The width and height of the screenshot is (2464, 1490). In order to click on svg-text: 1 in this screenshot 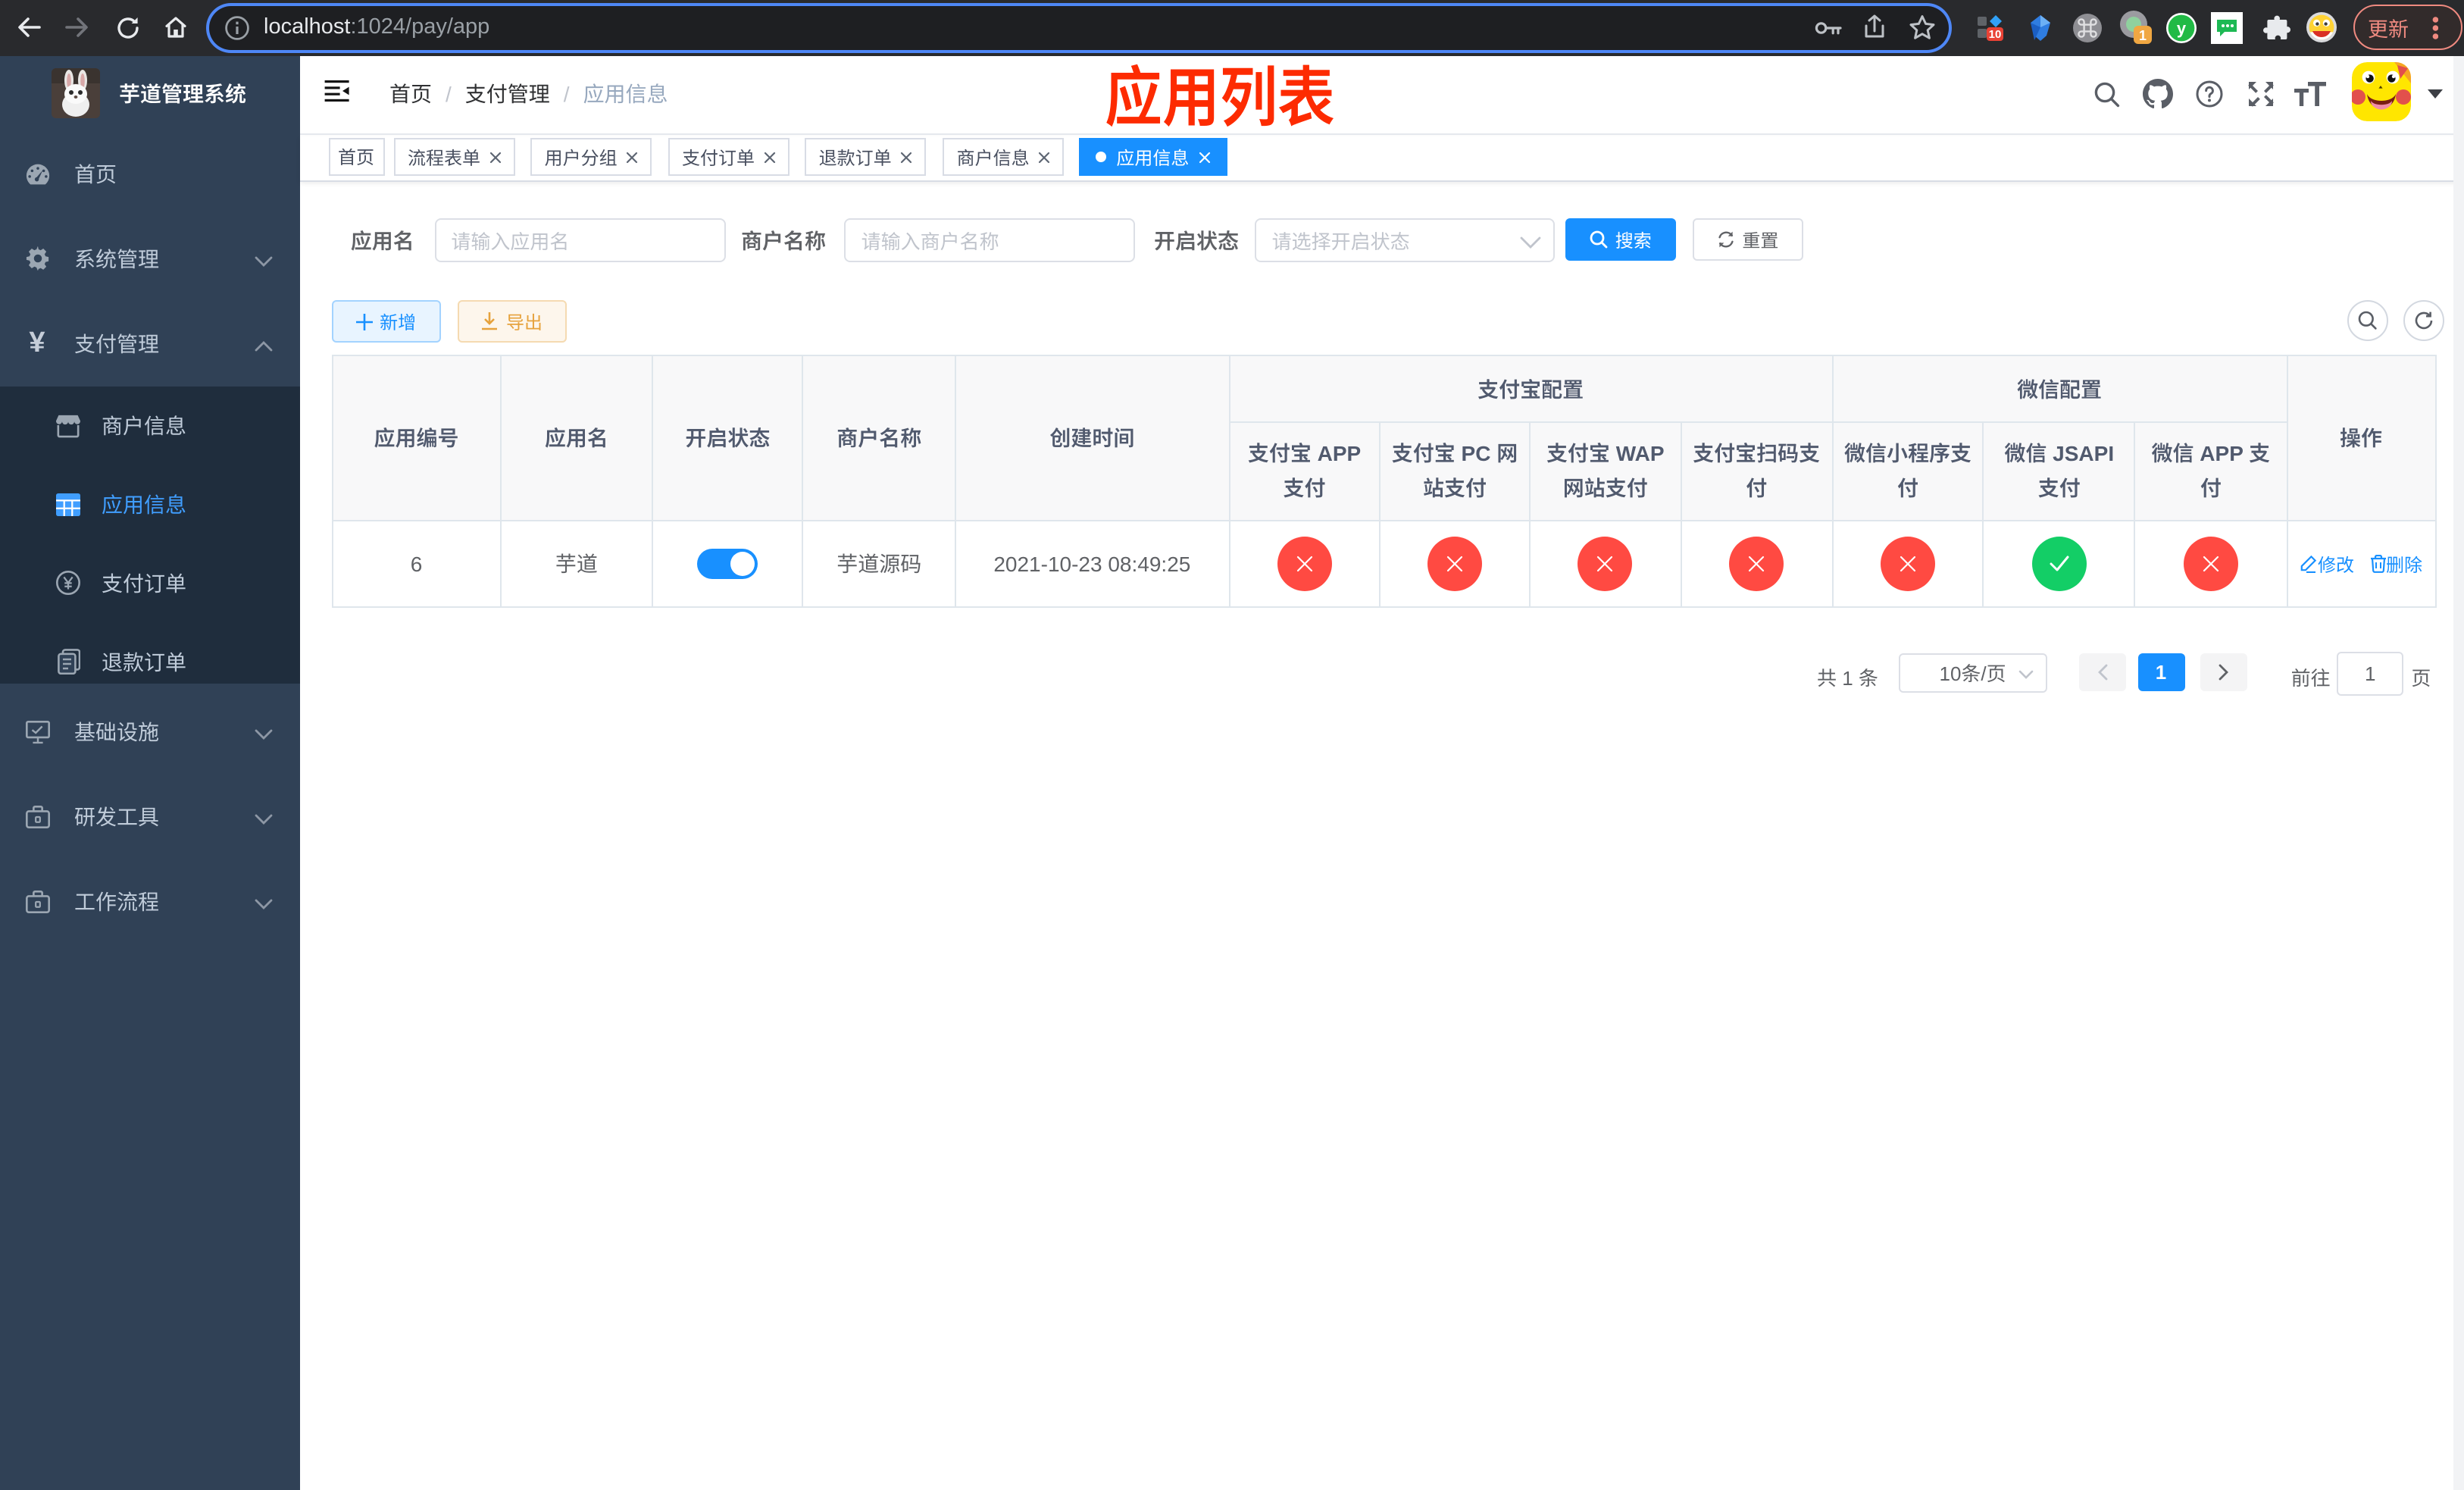, I will do `click(2143, 36)`.